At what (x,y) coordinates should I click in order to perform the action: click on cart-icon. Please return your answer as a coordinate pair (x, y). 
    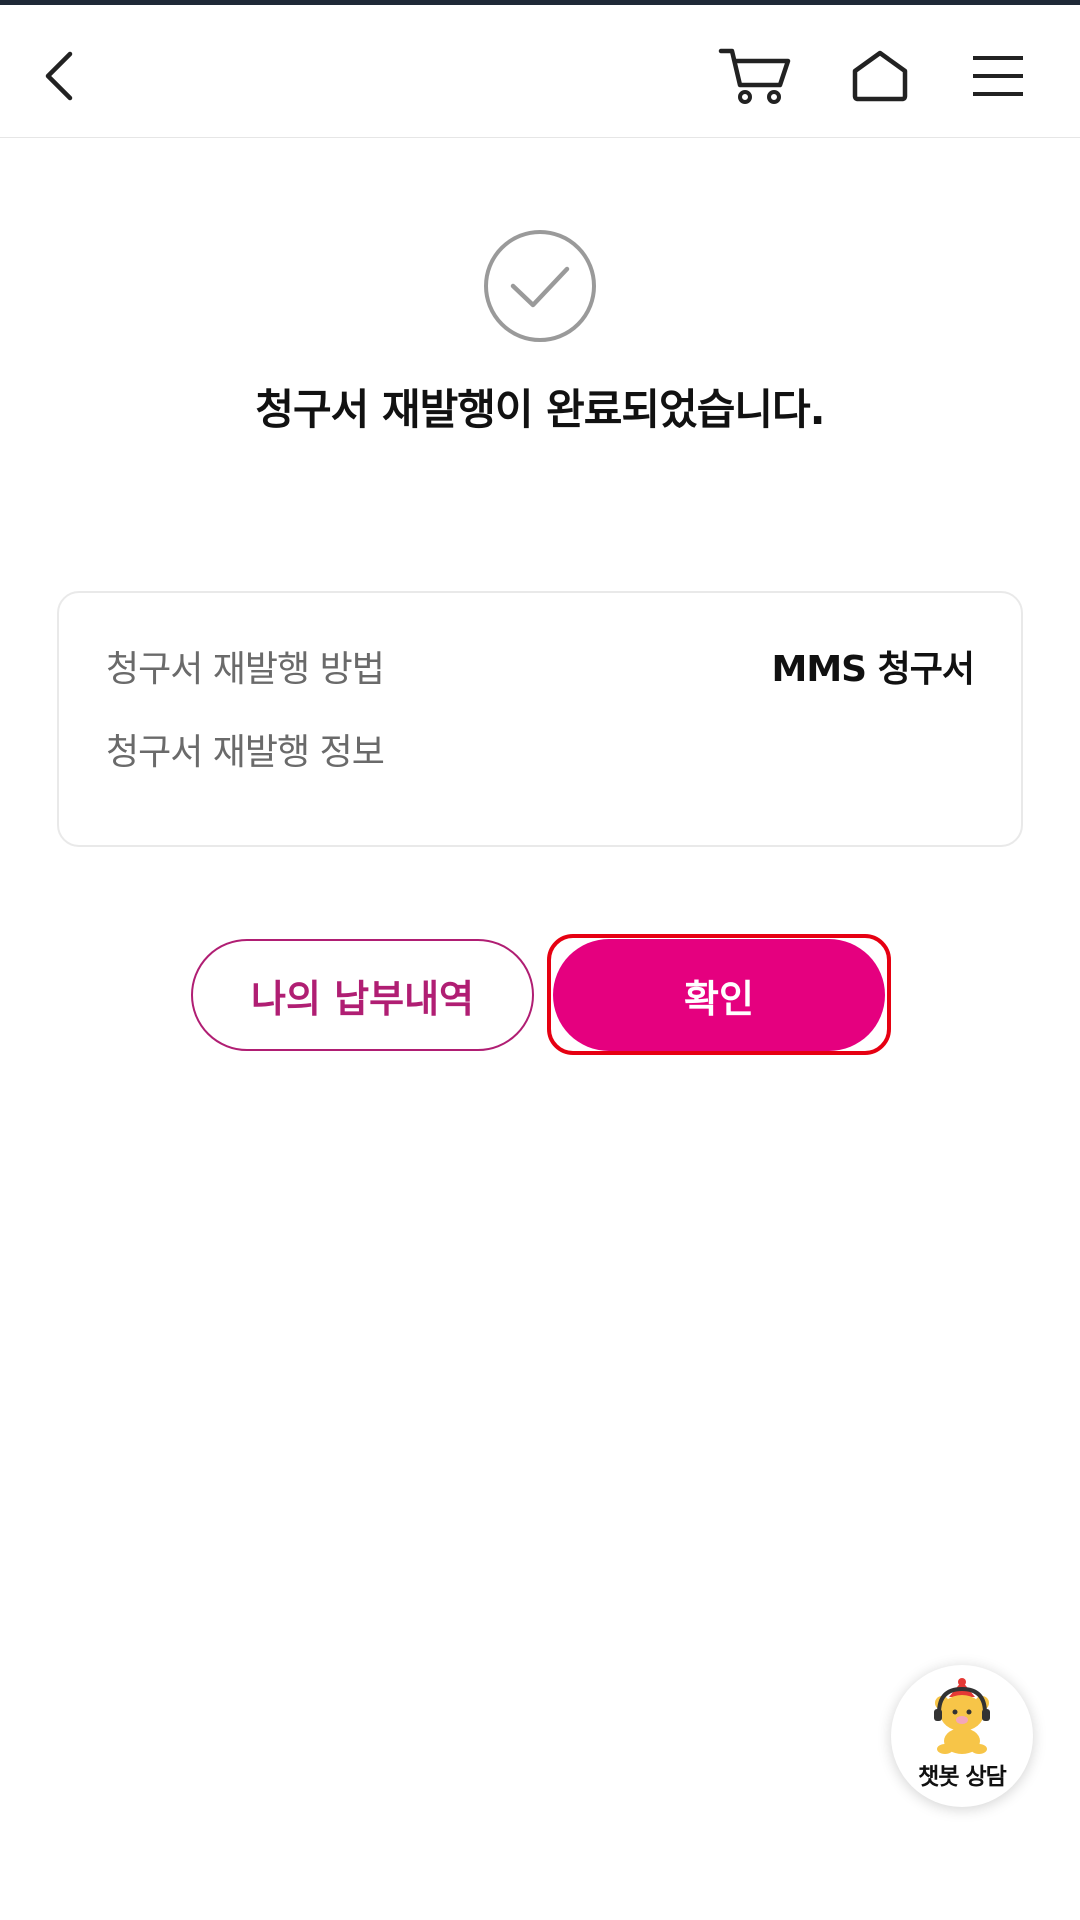
    Looking at the image, I should click on (754, 76).